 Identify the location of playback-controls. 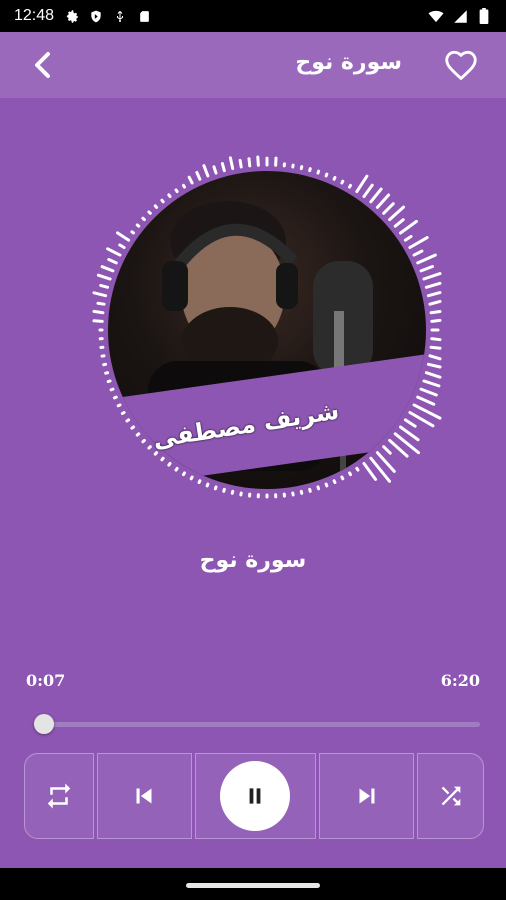
(254, 796).